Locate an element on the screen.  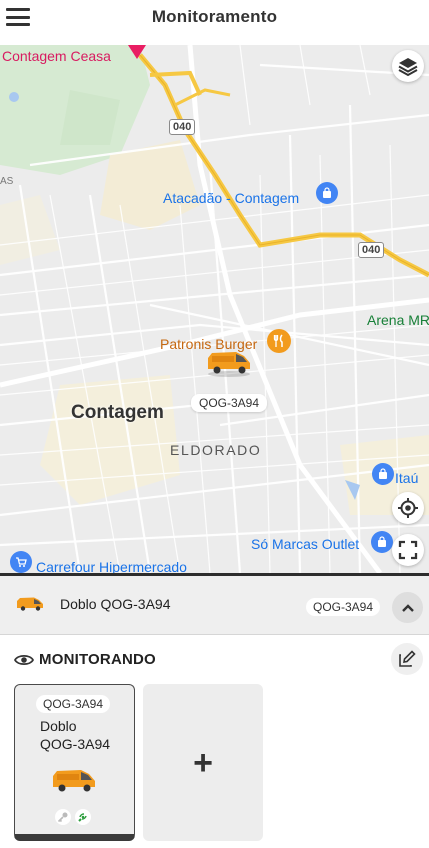
place-label-arena: Arena MR is located at coordinates (398, 320).